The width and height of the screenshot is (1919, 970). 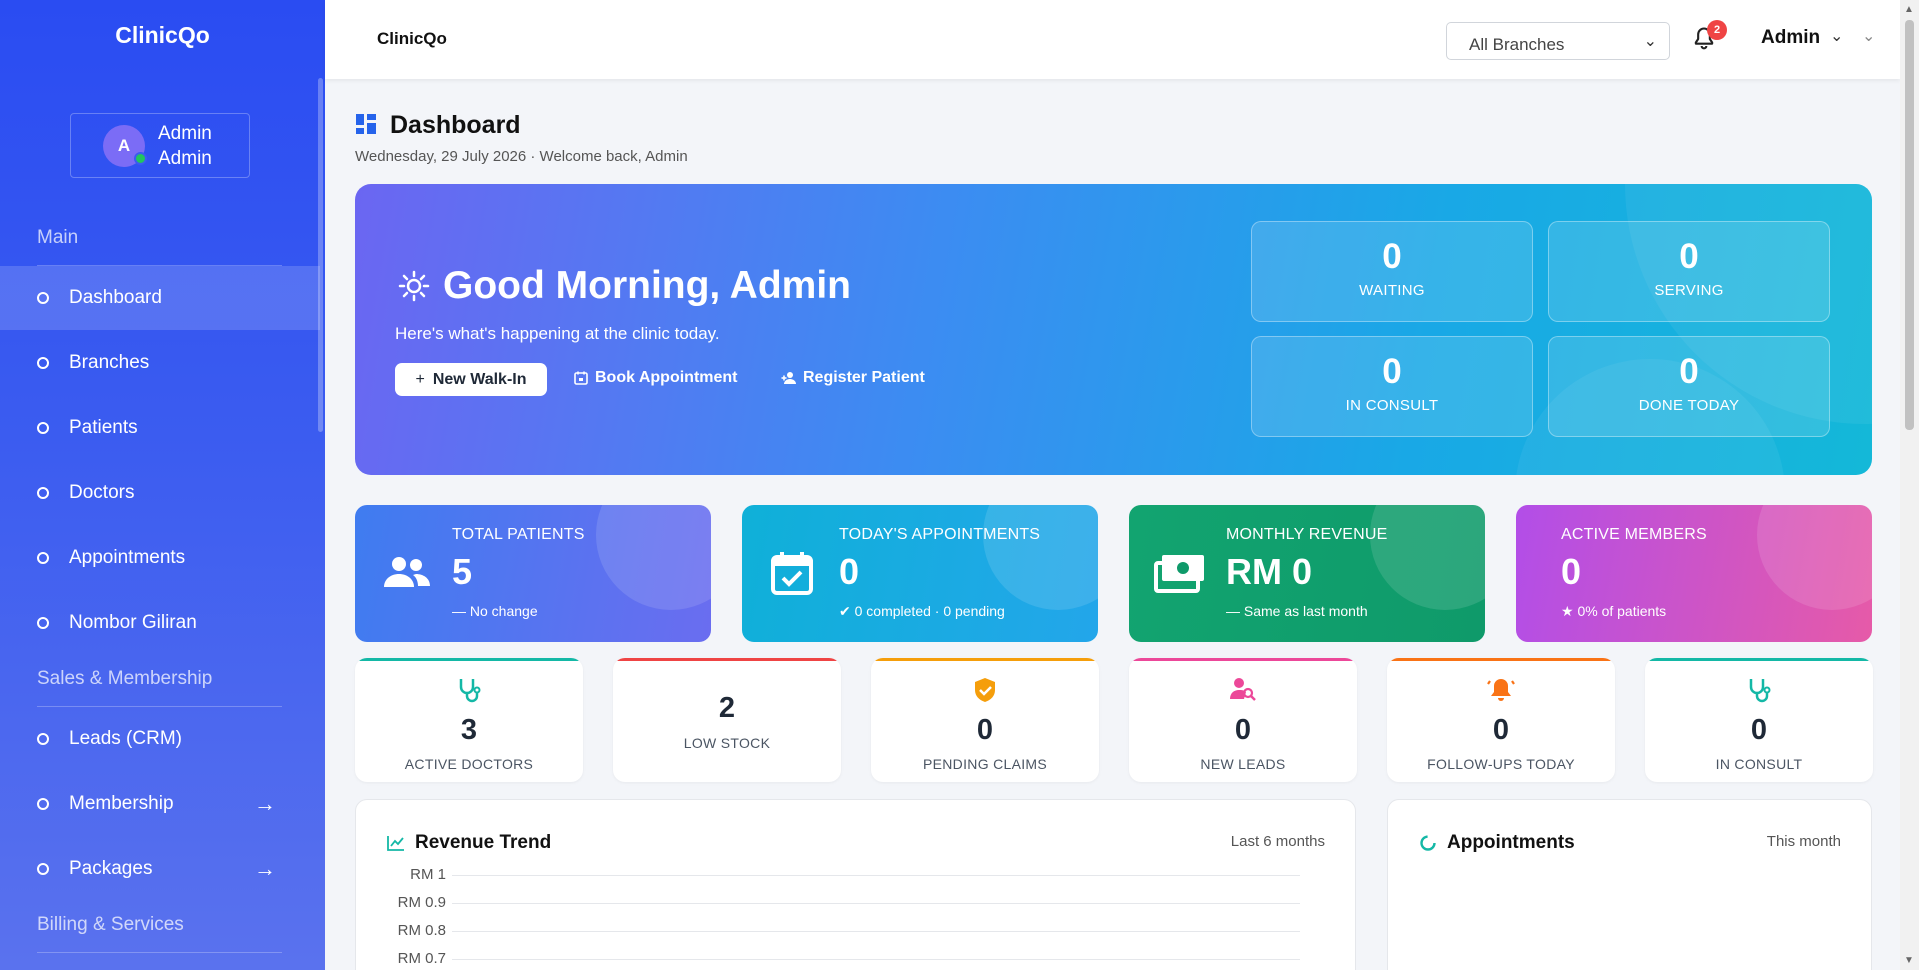 What do you see at coordinates (160, 145) in the screenshot?
I see `user-card: A Admin Admin` at bounding box center [160, 145].